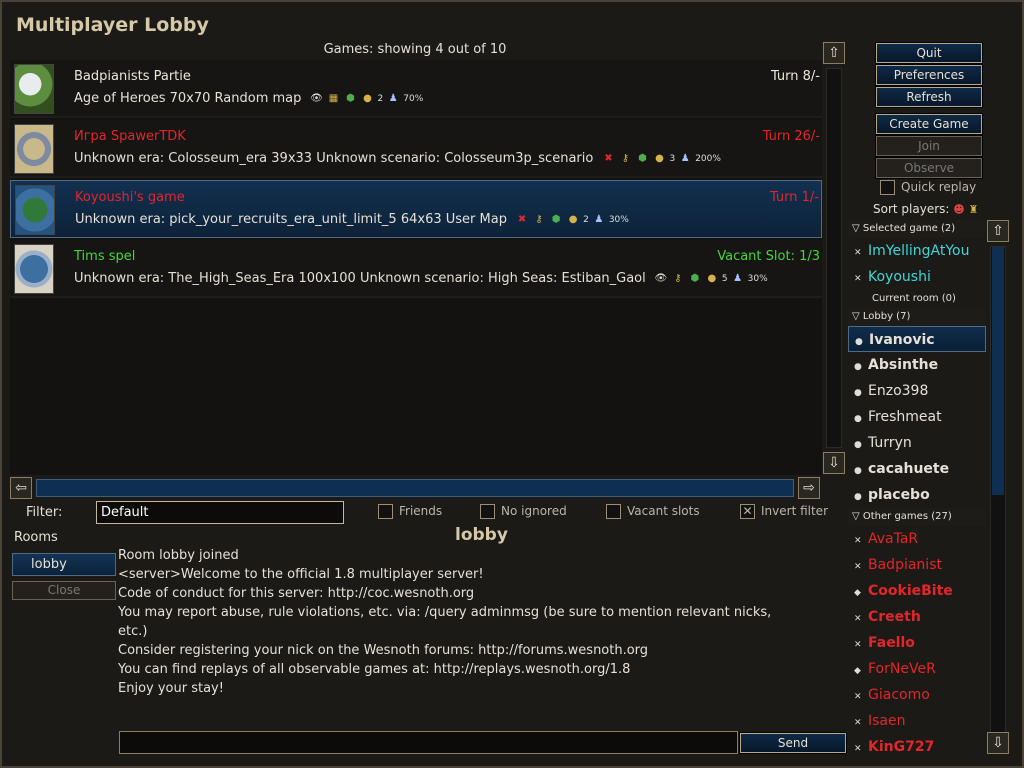 This screenshot has height=768, width=1024. Describe the element at coordinates (133, 631) in the screenshot. I see `chat-line: etc.)` at that location.